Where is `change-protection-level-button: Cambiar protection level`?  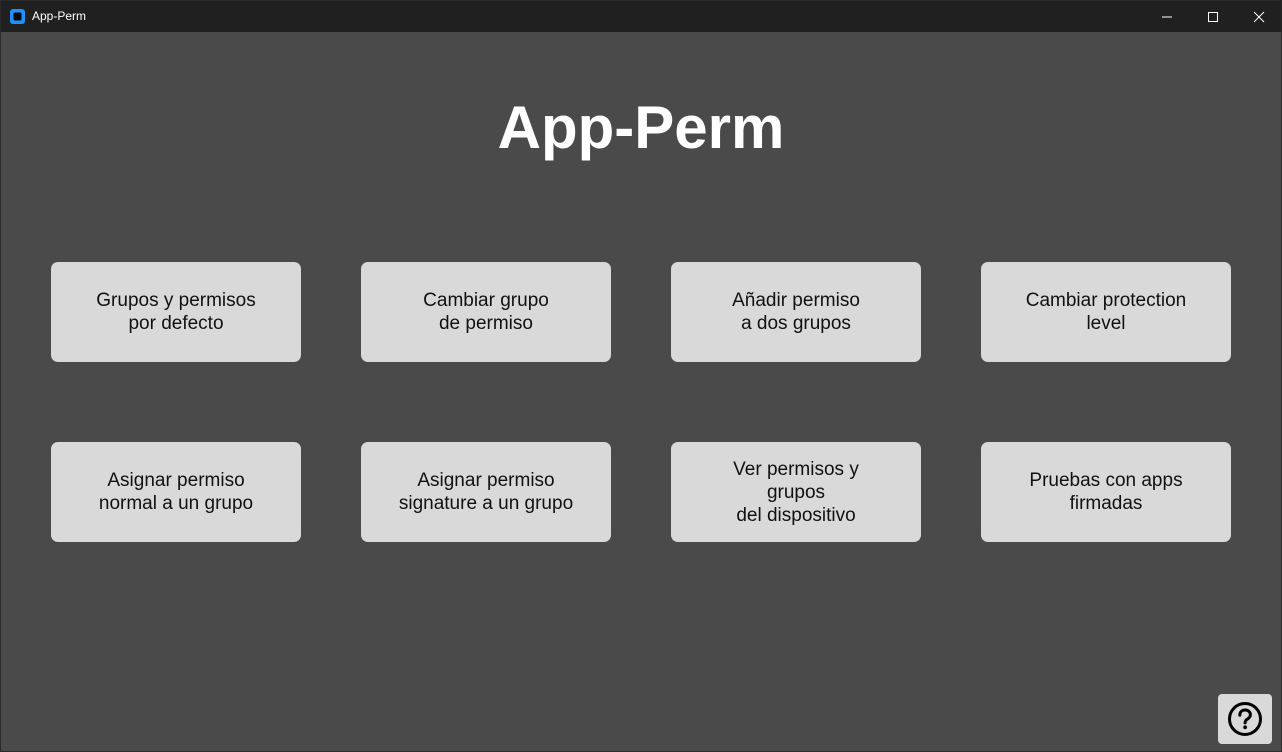
change-protection-level-button: Cambiar protection level is located at coordinates (1106, 312).